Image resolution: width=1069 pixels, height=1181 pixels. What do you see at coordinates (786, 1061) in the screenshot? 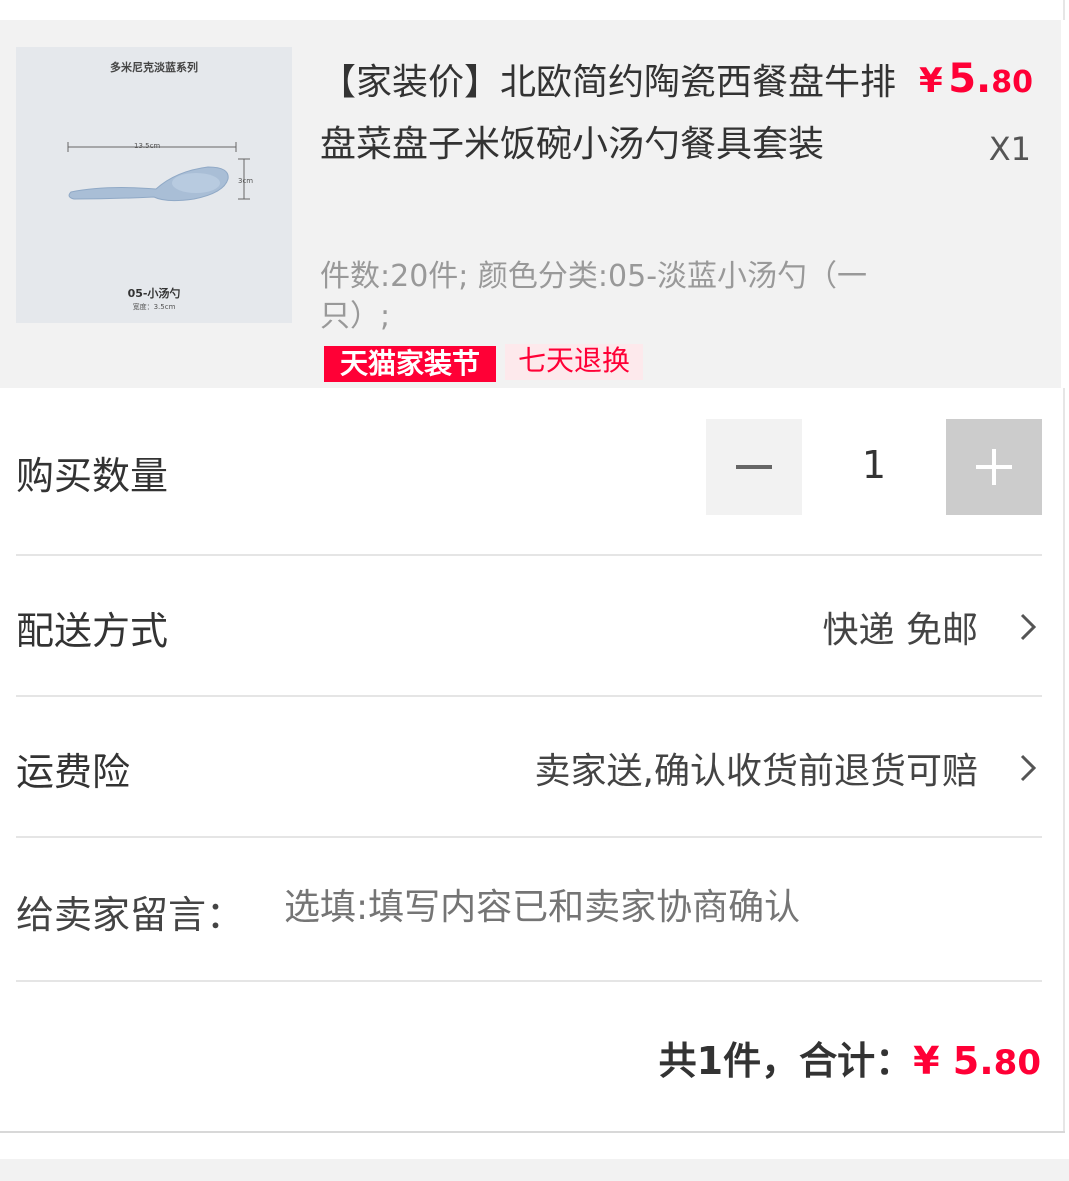
I see `total-prefix: 共1件，合计：` at bounding box center [786, 1061].